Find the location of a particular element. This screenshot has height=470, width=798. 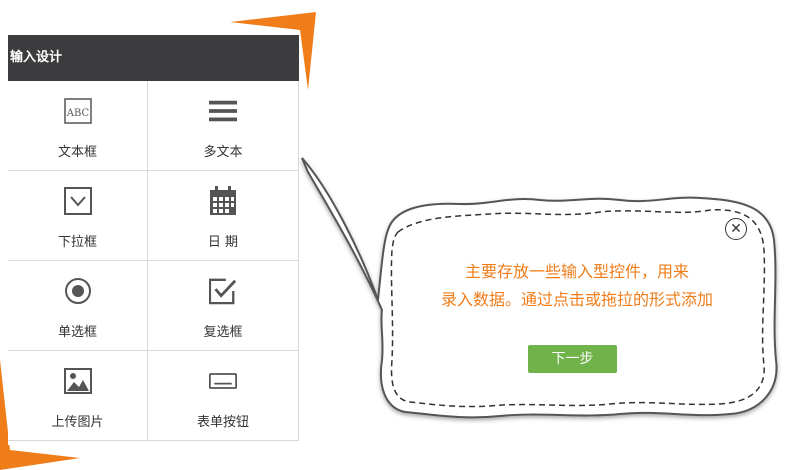

control-label: 表单按钮 is located at coordinates (222, 422).